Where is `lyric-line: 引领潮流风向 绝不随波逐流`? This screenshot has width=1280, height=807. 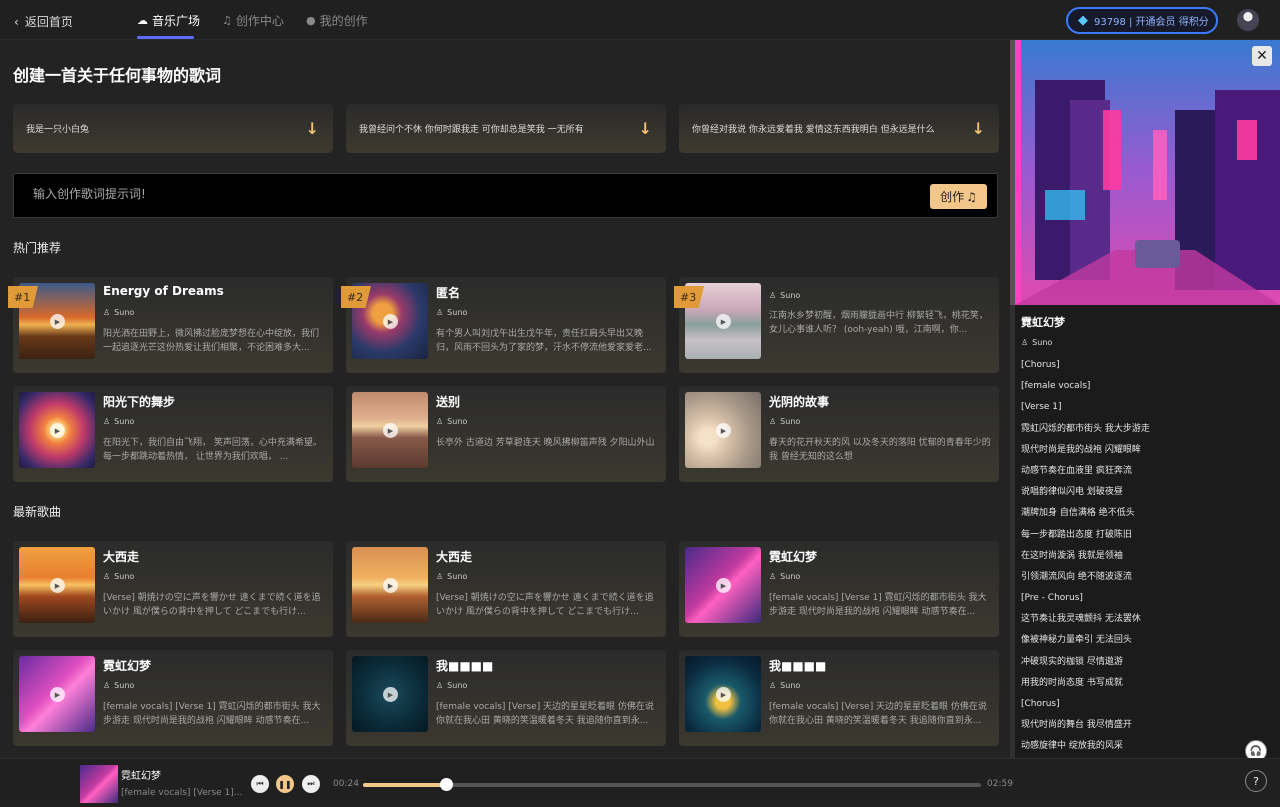
lyric-line: 引领潮流风向 绝不随波逐流 is located at coordinates (1076, 576).